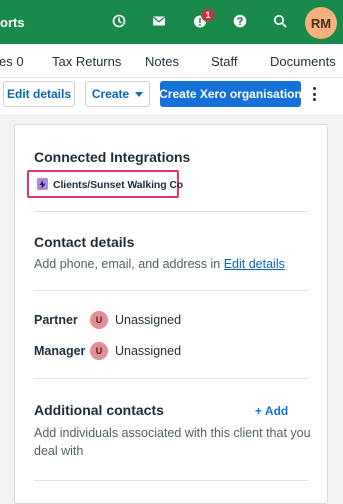 The height and width of the screenshot is (504, 343). I want to click on edit-details-button: Edit details, so click(39, 94).